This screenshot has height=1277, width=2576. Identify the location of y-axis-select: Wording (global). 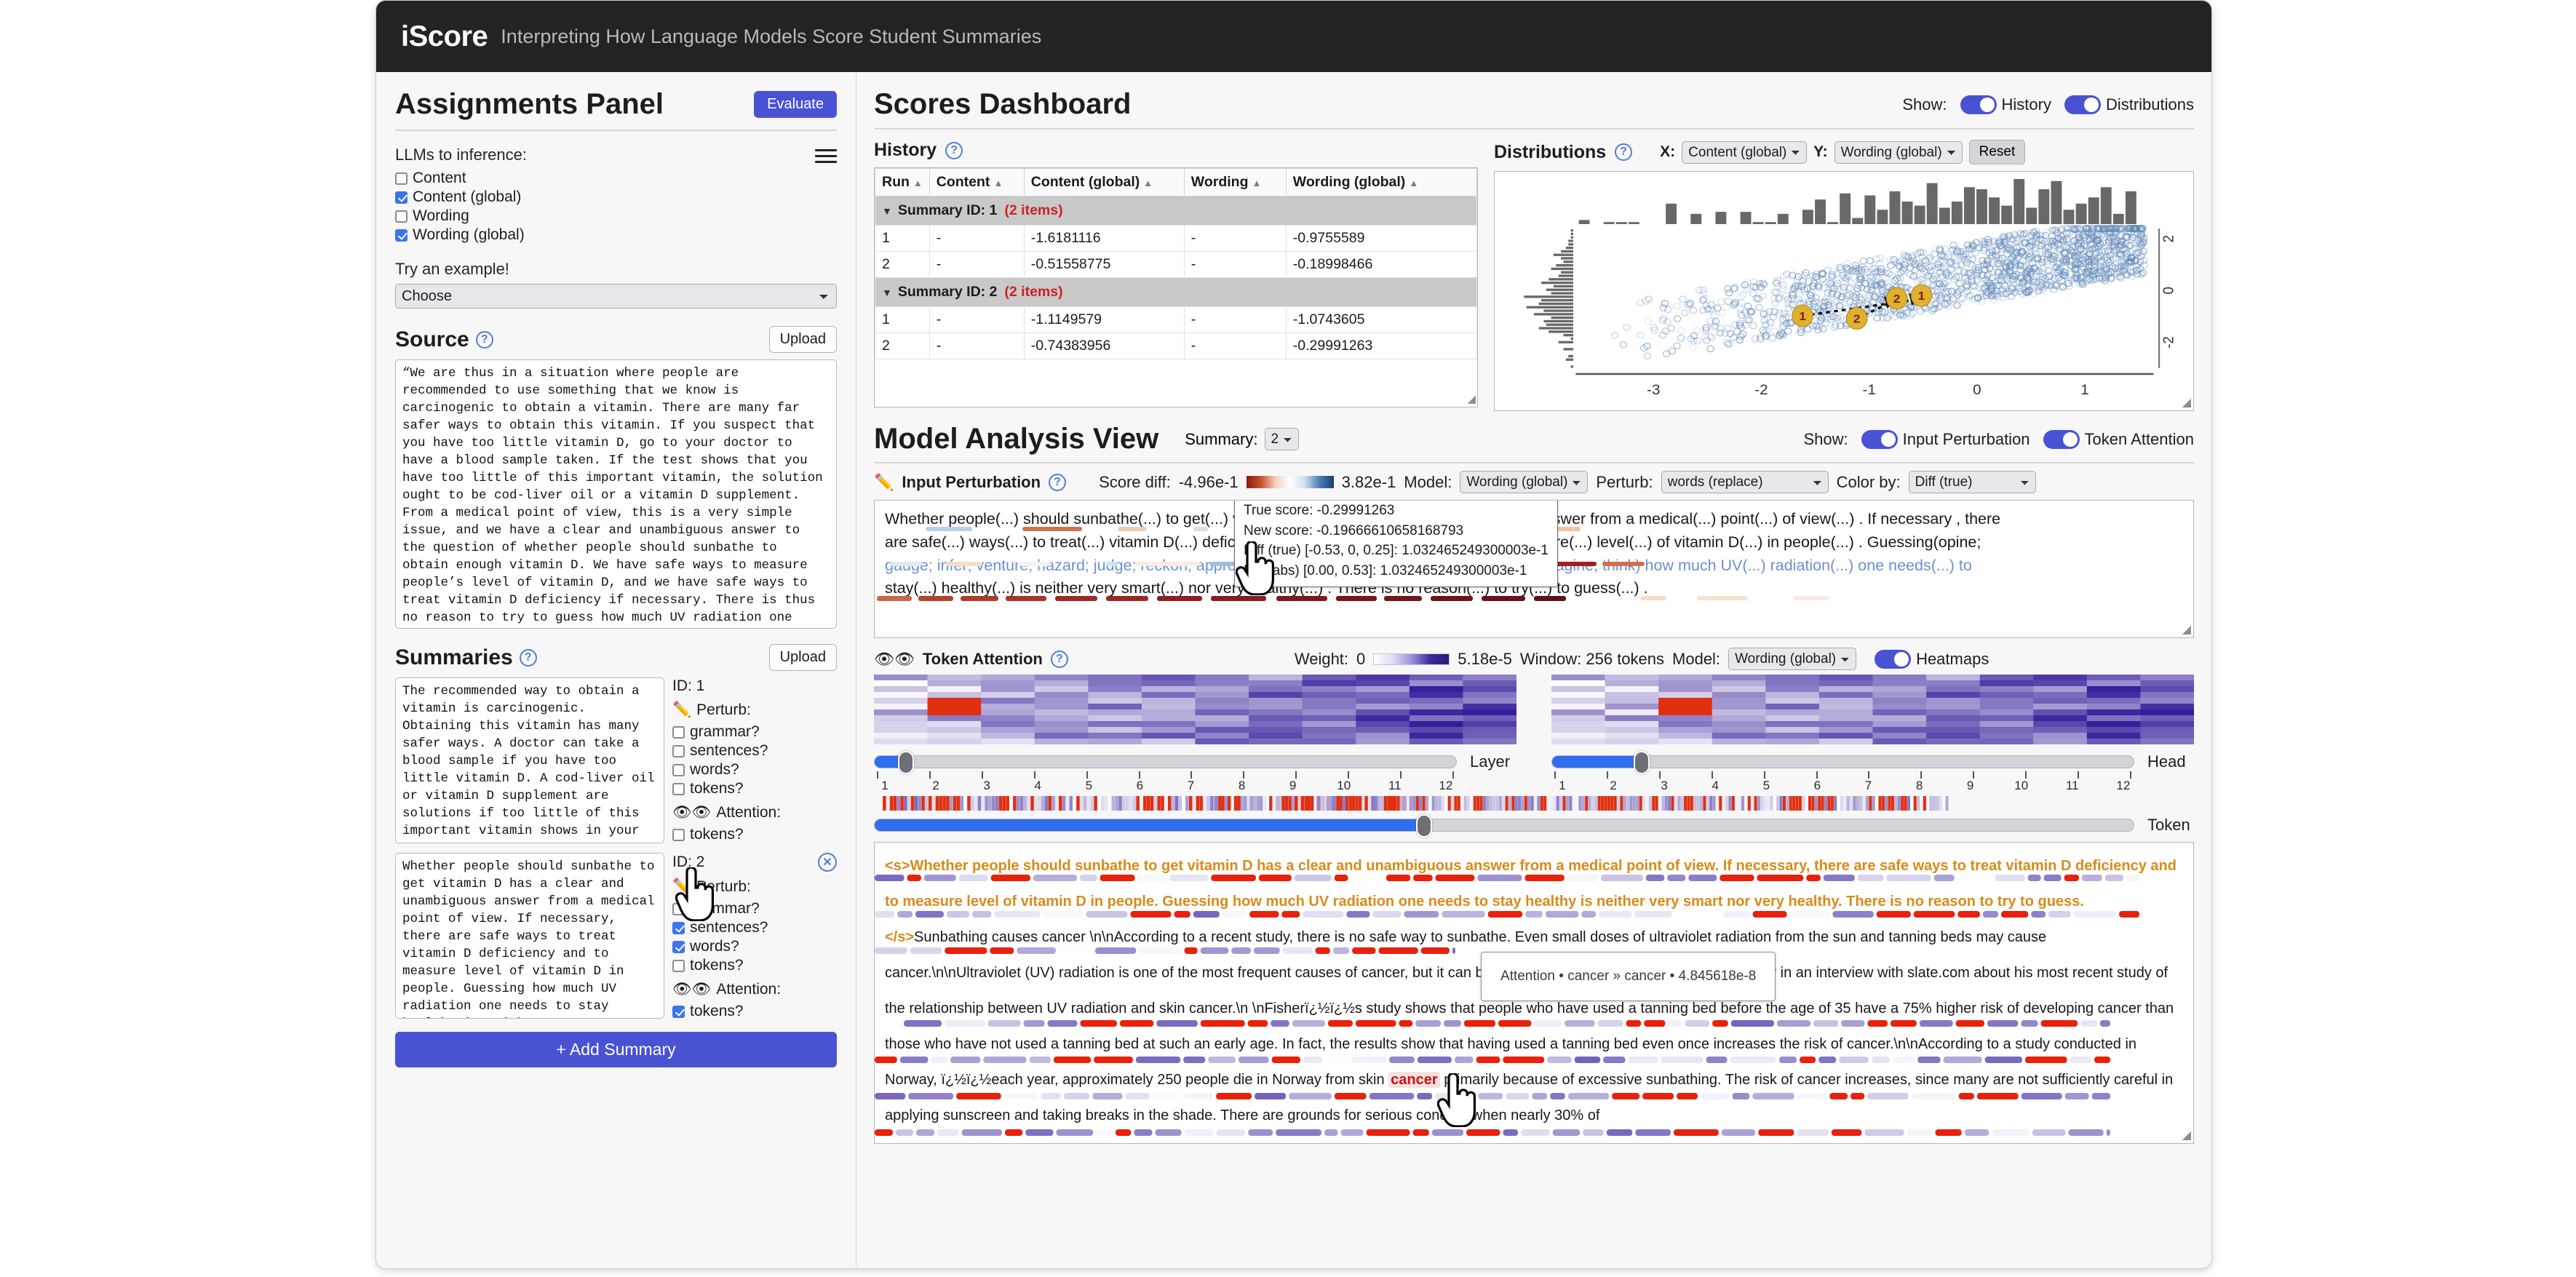
(1899, 152).